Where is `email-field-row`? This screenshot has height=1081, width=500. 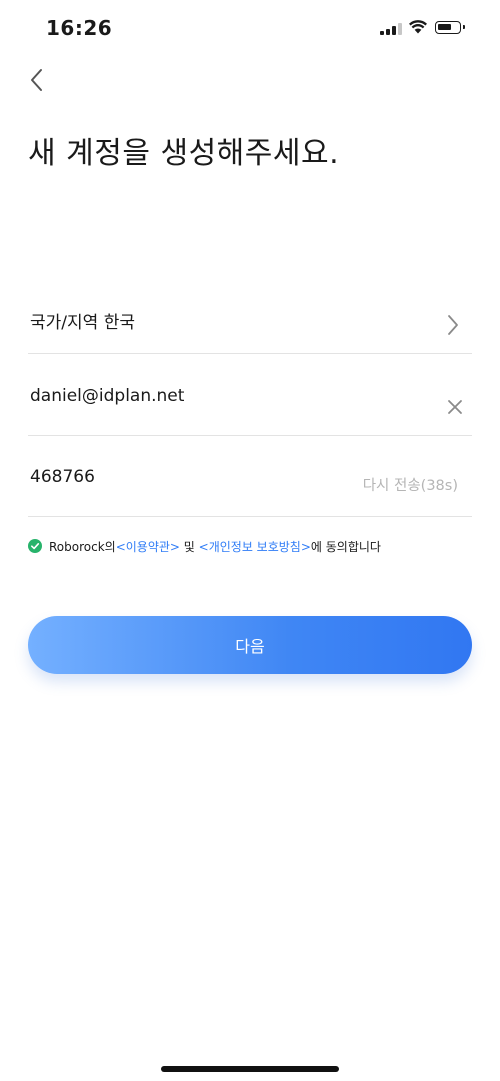 email-field-row is located at coordinates (250, 406).